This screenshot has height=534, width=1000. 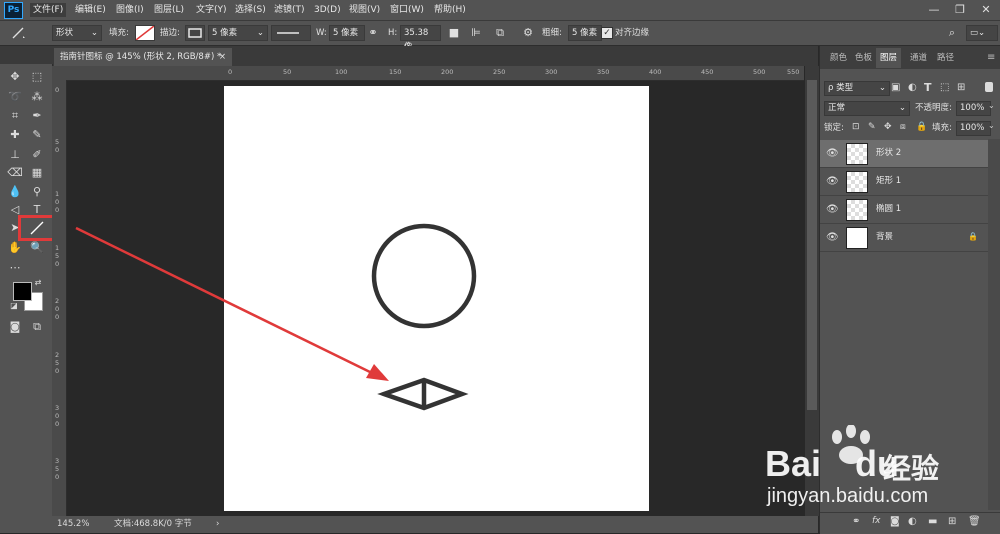 What do you see at coordinates (327, 10) in the screenshot?
I see `menu-3d: 3D(D)` at bounding box center [327, 10].